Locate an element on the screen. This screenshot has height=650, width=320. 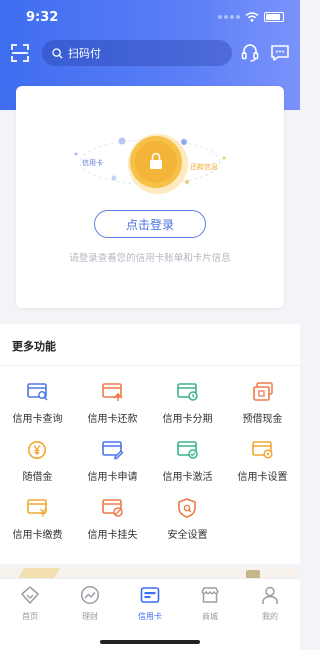
section-title: 更多功能 is located at coordinates (34, 346).